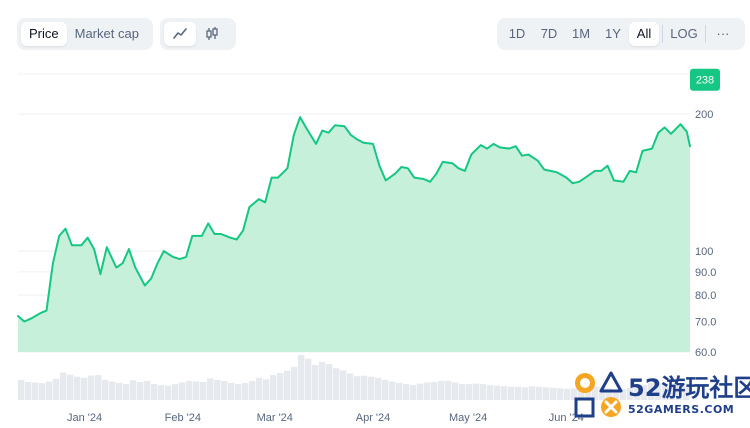 The width and height of the screenshot is (750, 428). I want to click on range-1y-button: 1Y, so click(613, 34).